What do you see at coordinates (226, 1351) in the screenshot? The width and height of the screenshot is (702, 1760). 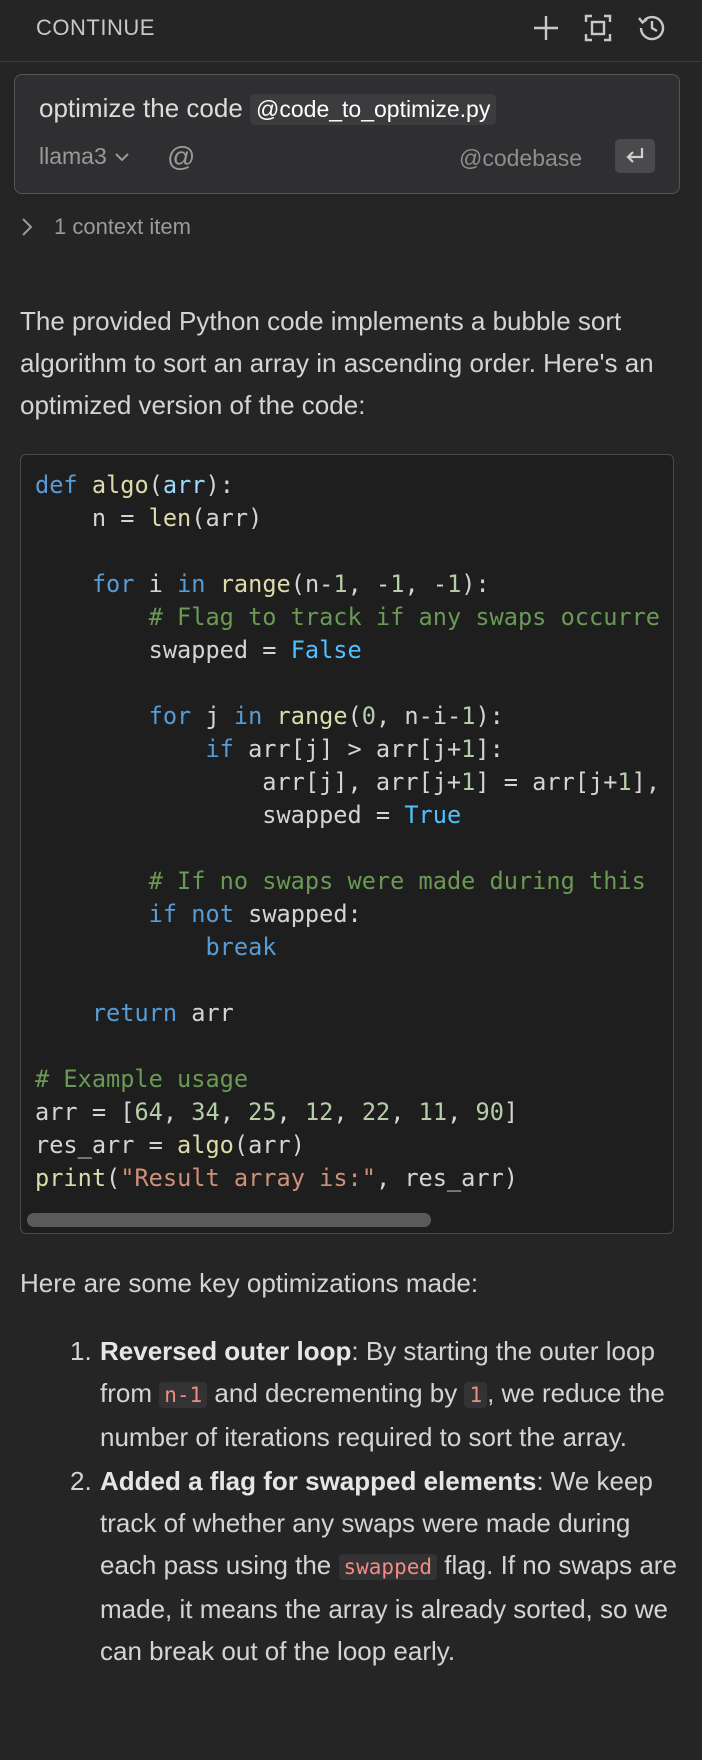 I see `item-title: Reversed outer loop` at bounding box center [226, 1351].